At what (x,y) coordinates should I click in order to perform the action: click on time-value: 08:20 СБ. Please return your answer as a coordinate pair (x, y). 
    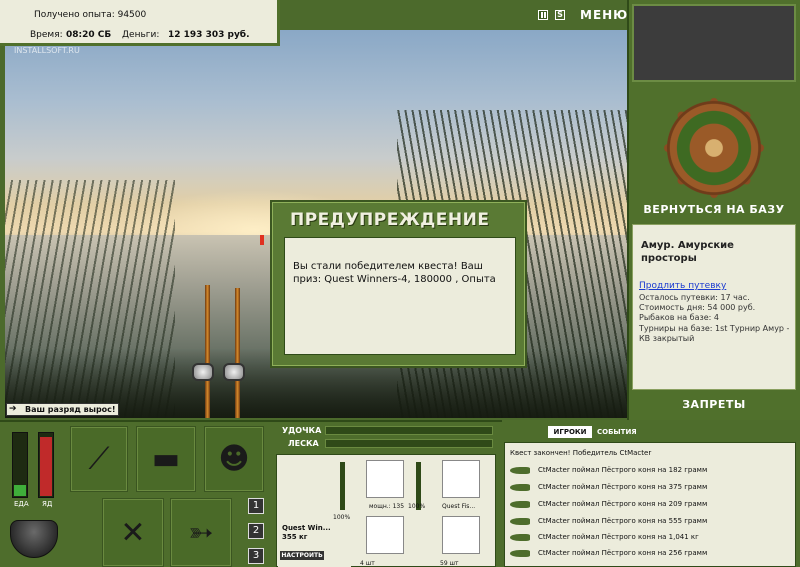
    Looking at the image, I should click on (89, 35).